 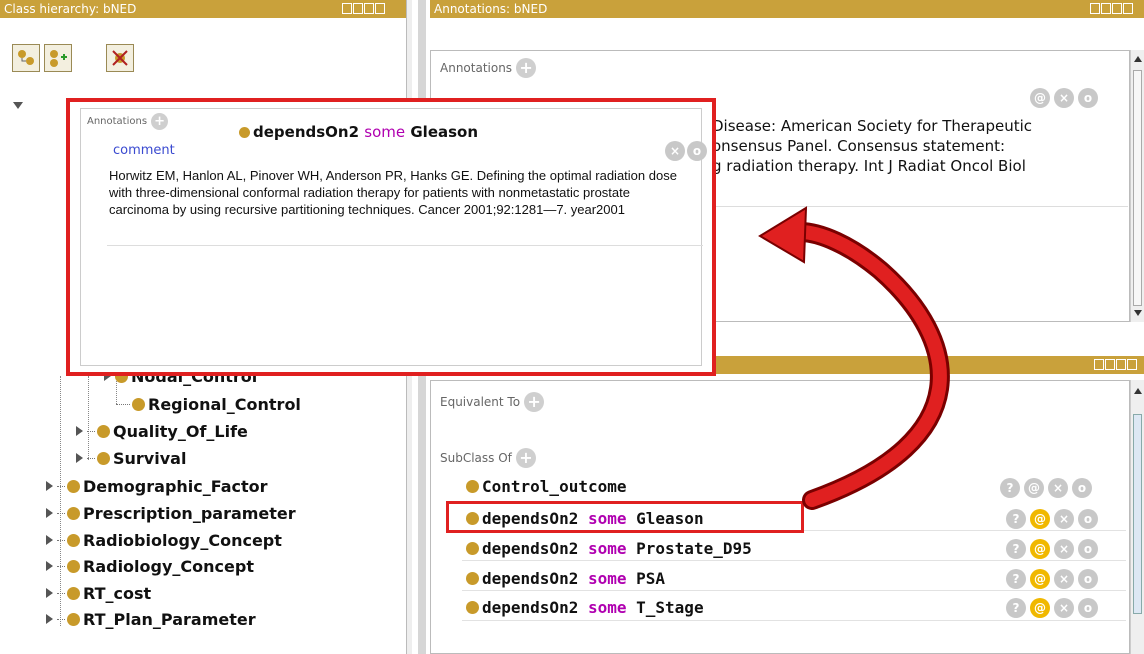 What do you see at coordinates (117, 121) in the screenshot?
I see `popup-annotations-label: Annotations` at bounding box center [117, 121].